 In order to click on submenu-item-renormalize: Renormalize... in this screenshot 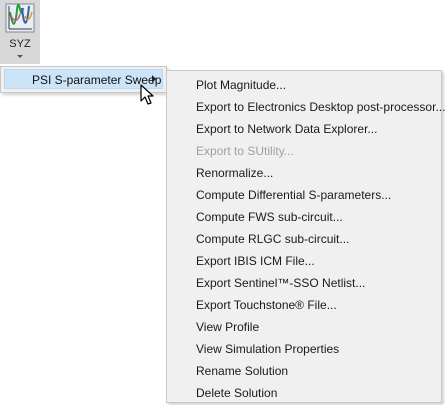, I will do `click(304, 173)`.